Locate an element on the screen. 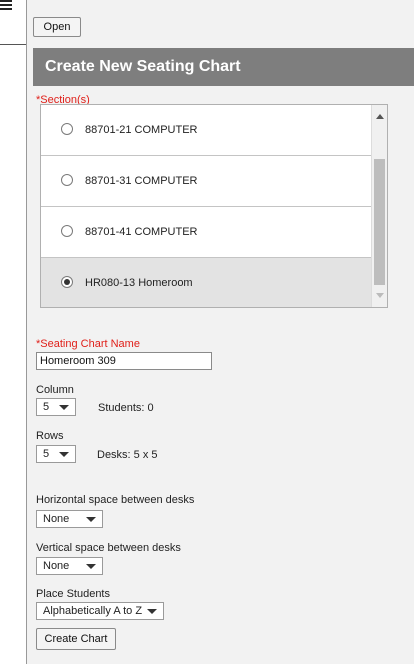 The height and width of the screenshot is (664, 414). rows-select: 5 is located at coordinates (56, 454).